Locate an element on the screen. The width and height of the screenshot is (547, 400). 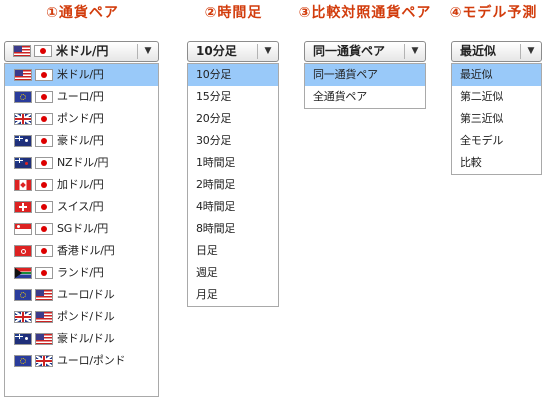
australia-flag-icon is located at coordinates (23, 141).